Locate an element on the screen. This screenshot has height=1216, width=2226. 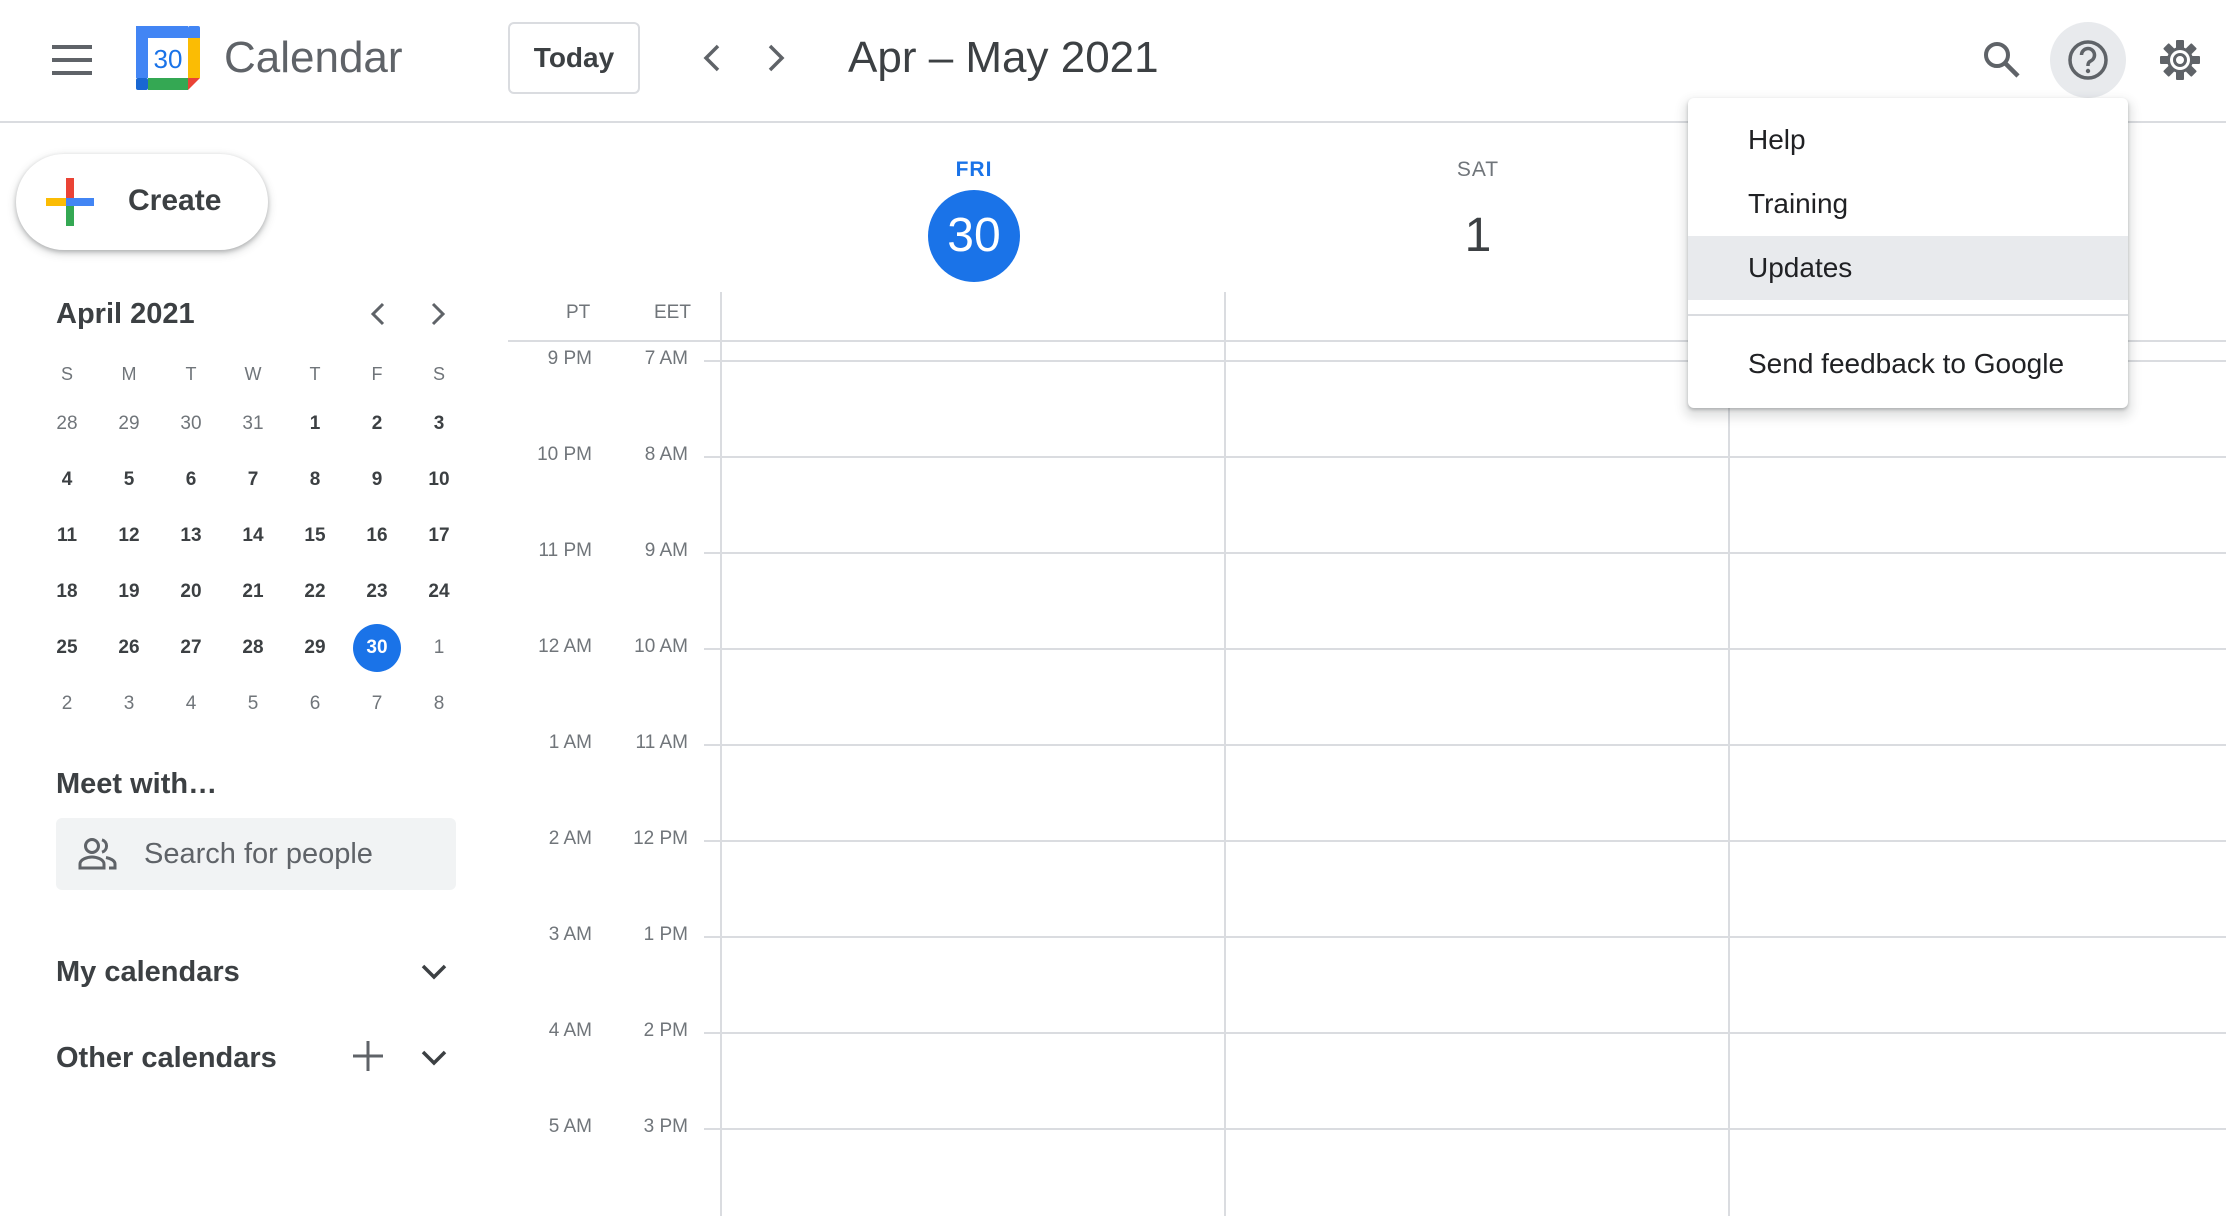
time-label-pt: 4 AM is located at coordinates (570, 1030).